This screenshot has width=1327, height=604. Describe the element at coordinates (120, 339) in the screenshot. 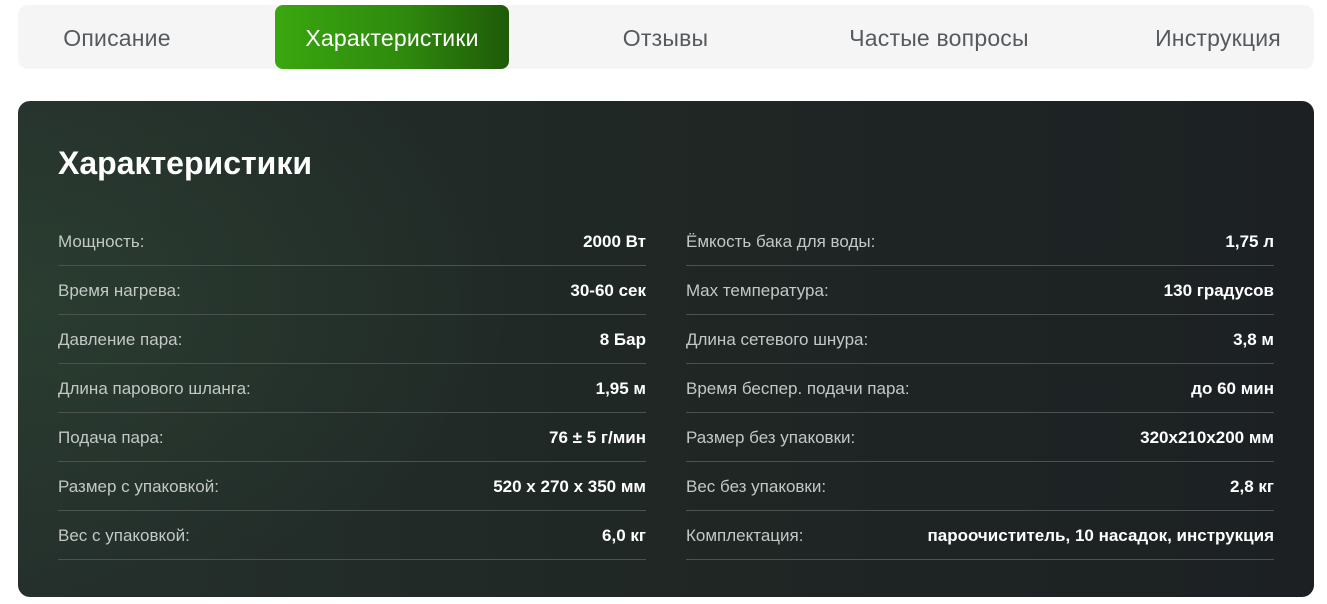

I see `spec-label: Давление пара:` at that location.